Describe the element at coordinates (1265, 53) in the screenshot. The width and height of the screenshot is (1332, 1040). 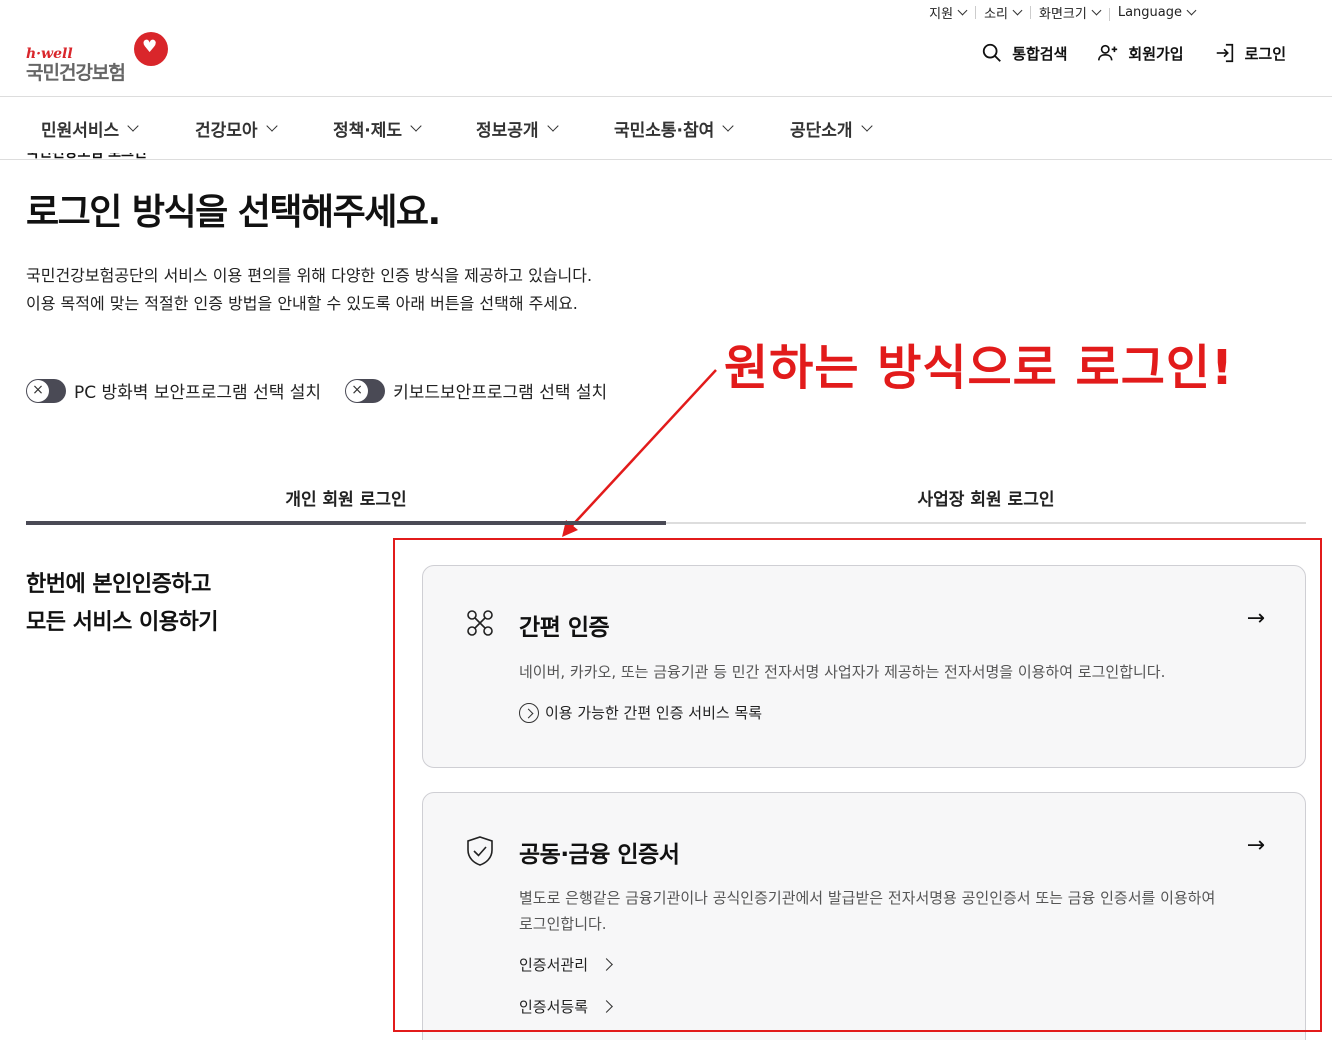
I see `login-label: 로그인` at that location.